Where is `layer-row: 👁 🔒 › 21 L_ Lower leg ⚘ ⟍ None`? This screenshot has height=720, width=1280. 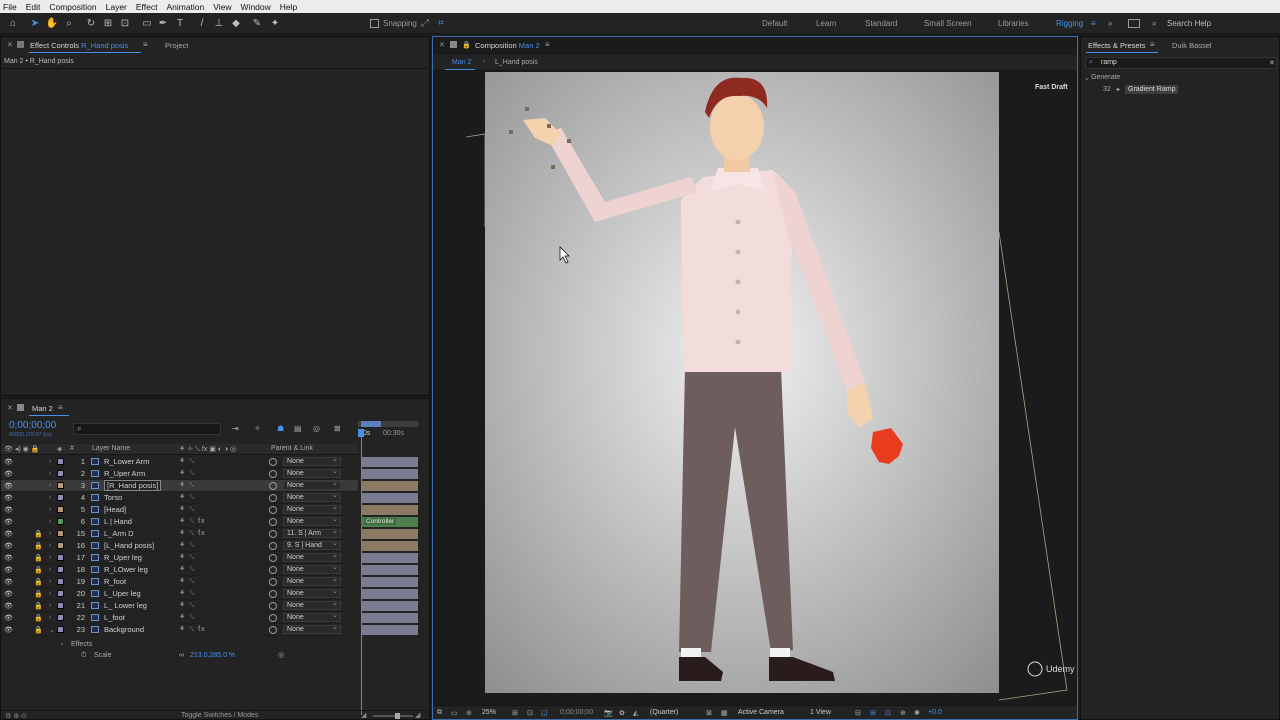
layer-row: 👁 🔒 › 21 L_ Lower leg ⚘ ⟍ None is located at coordinates (179, 606).